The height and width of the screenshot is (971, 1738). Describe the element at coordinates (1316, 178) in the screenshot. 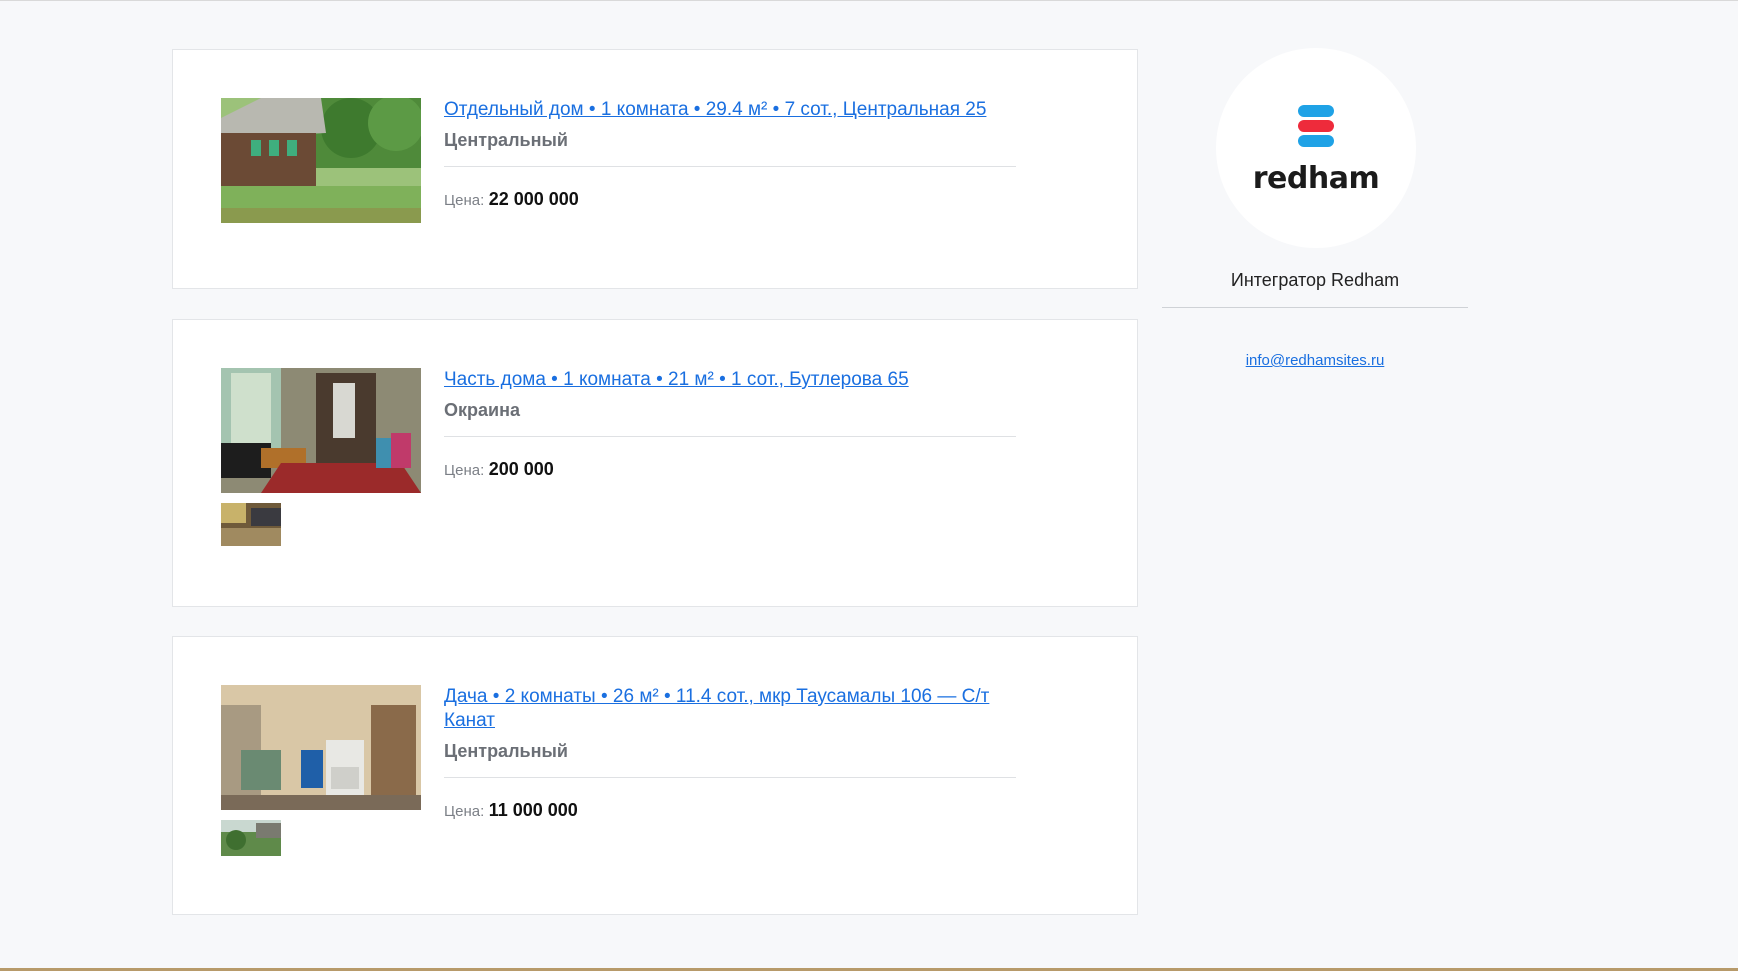

I see `logo-text: redham` at that location.